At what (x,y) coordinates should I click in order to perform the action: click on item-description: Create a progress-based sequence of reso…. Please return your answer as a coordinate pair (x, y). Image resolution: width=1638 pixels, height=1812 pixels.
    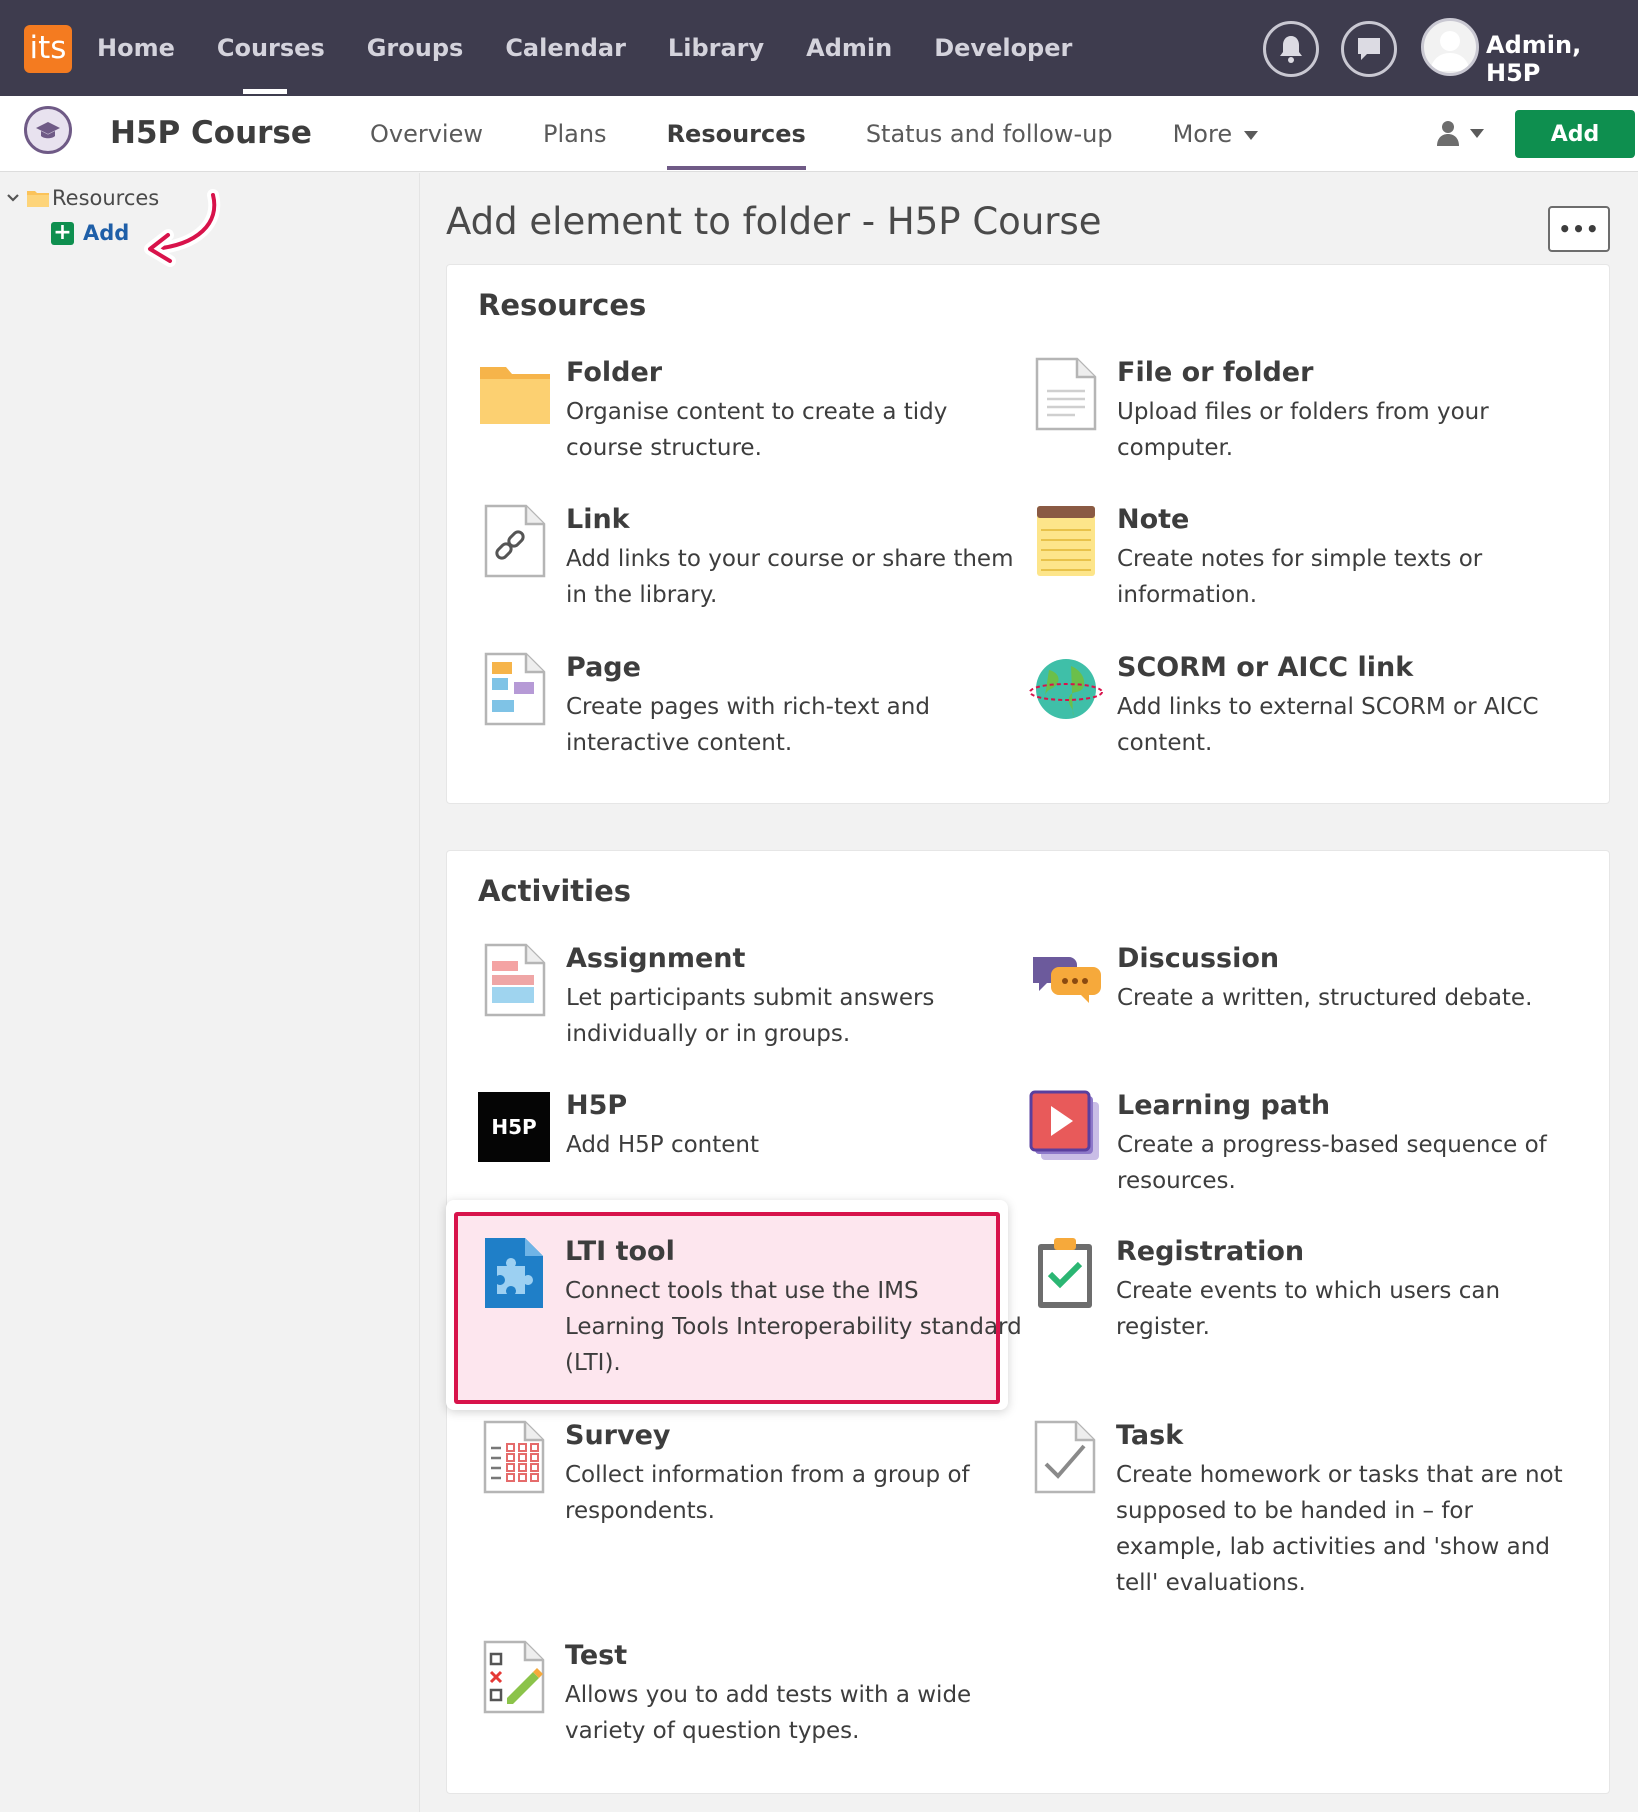
    Looking at the image, I should click on (1332, 1163).